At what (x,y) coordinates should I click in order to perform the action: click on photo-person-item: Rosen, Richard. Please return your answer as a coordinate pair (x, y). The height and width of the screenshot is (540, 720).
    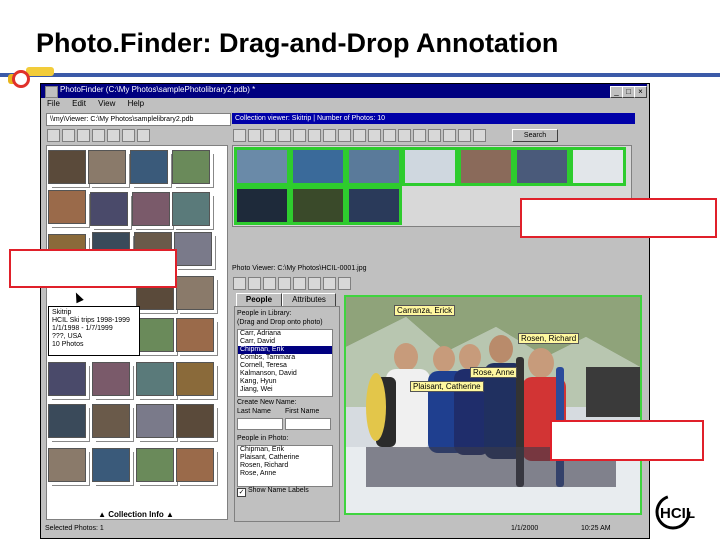
    Looking at the image, I should click on (285, 466).